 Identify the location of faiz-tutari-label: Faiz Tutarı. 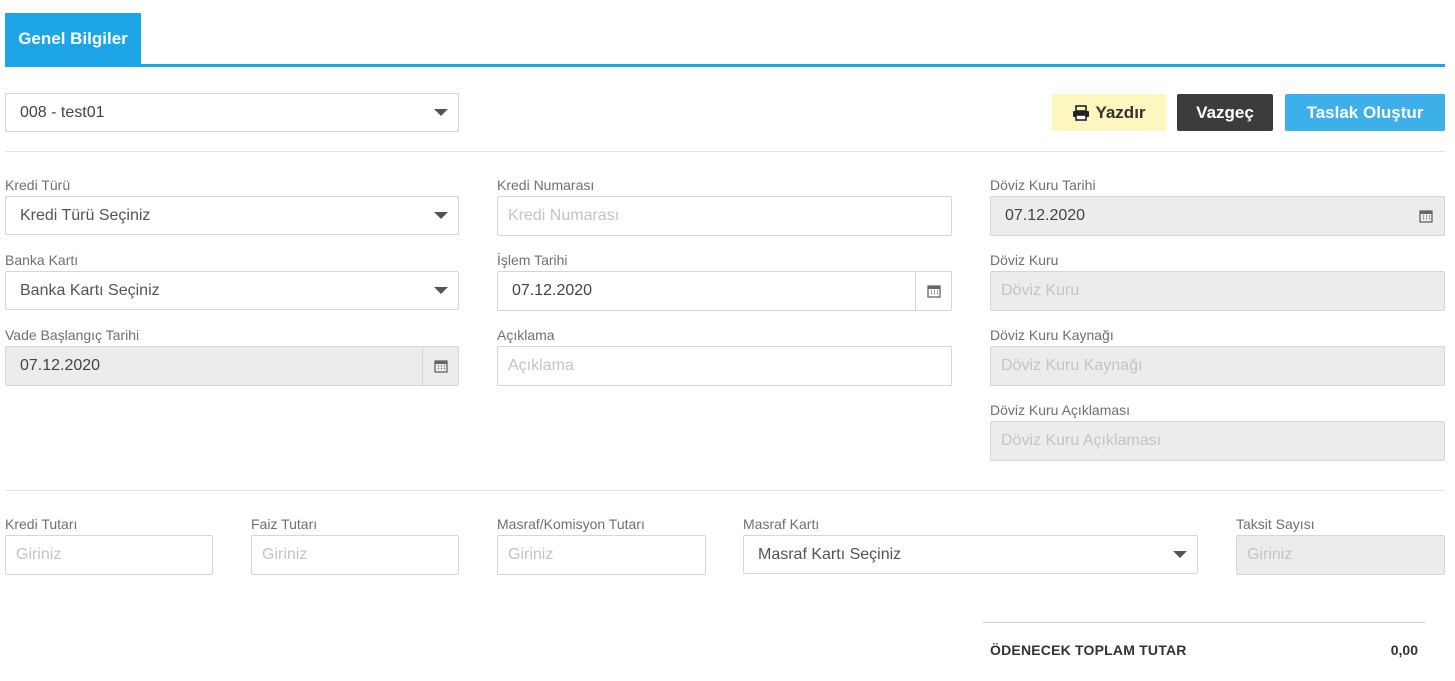
(284, 524).